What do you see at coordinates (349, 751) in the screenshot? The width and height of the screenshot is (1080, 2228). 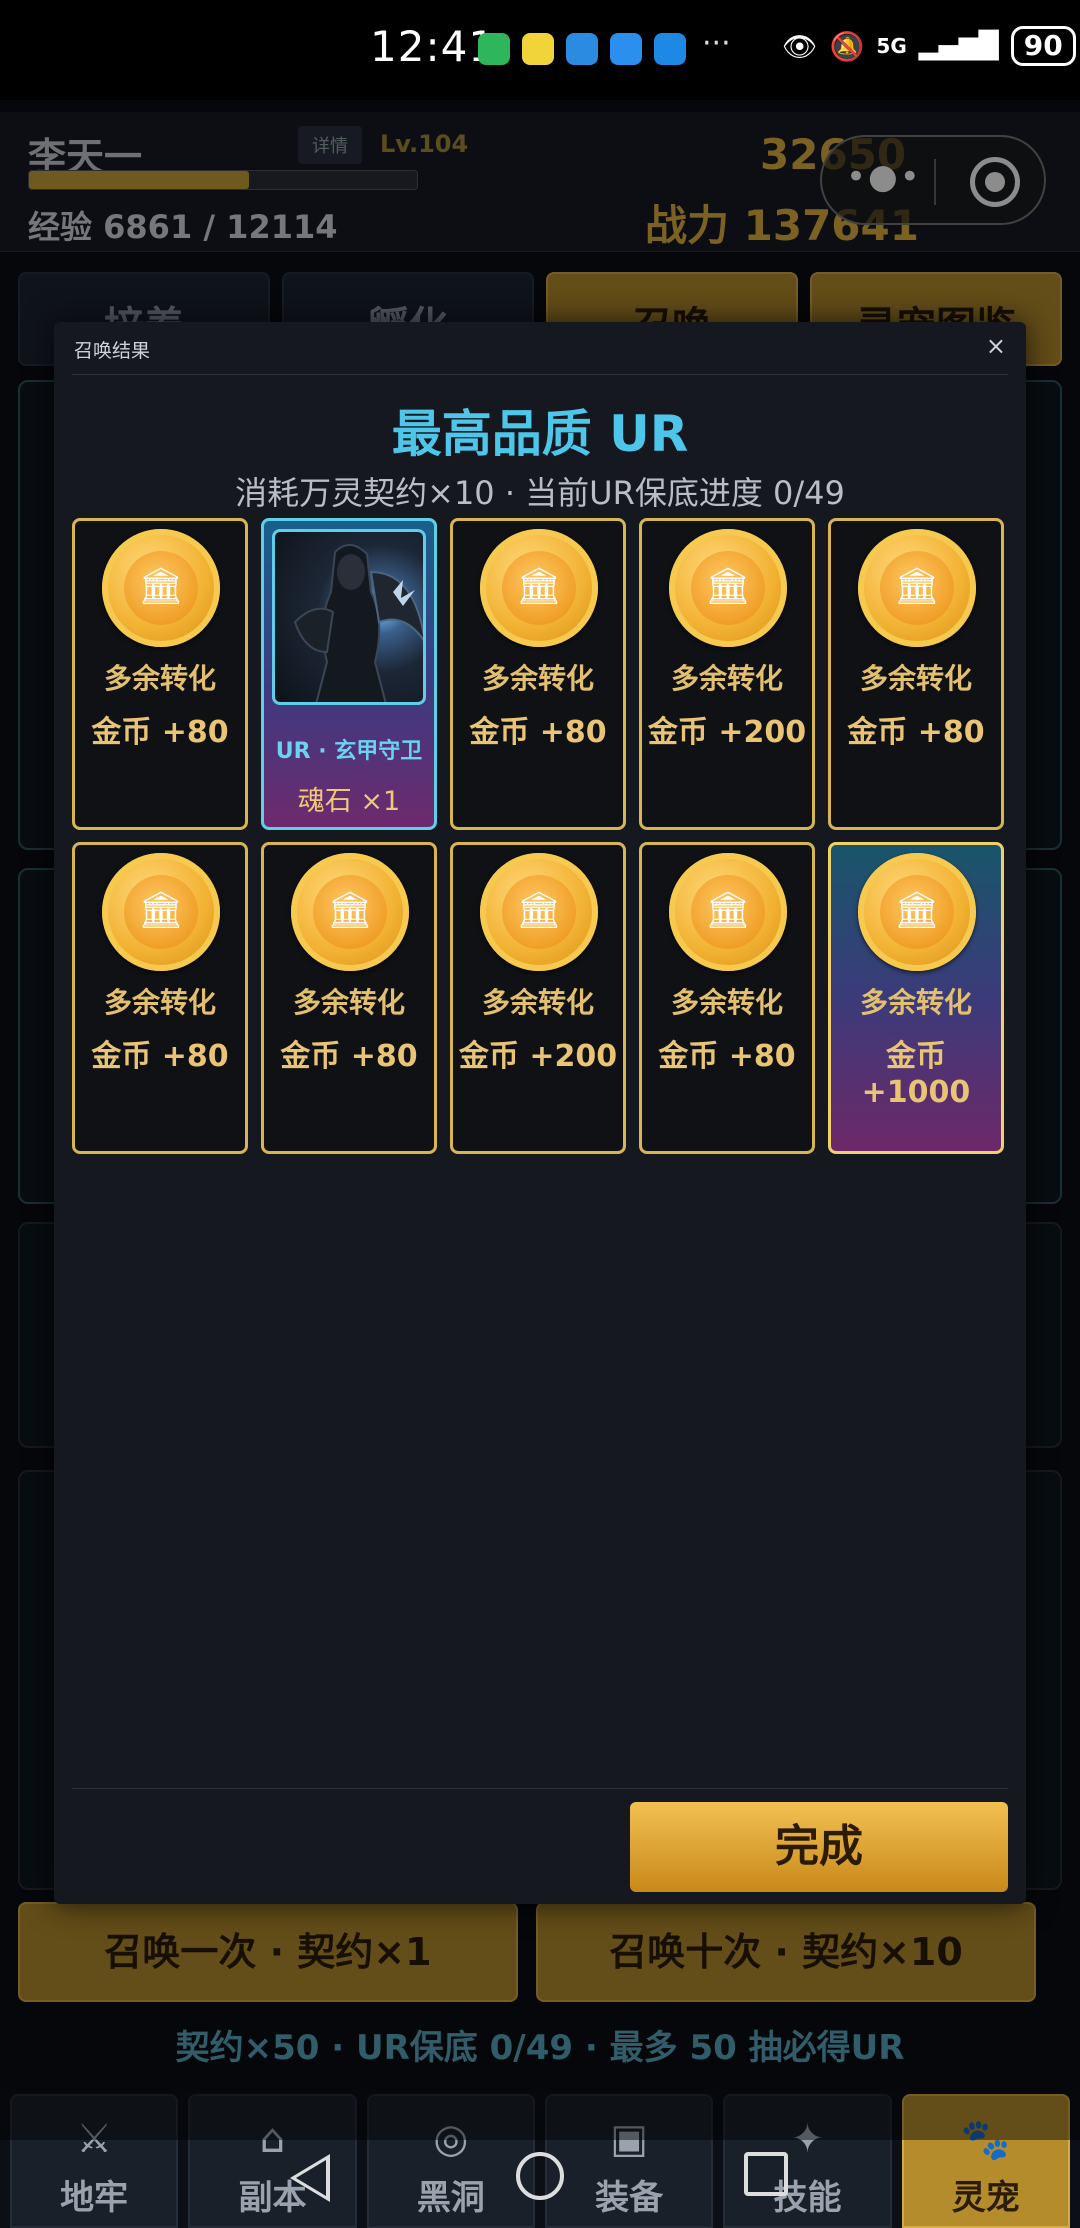 I see `pet-name: UR · 玄甲守卫` at bounding box center [349, 751].